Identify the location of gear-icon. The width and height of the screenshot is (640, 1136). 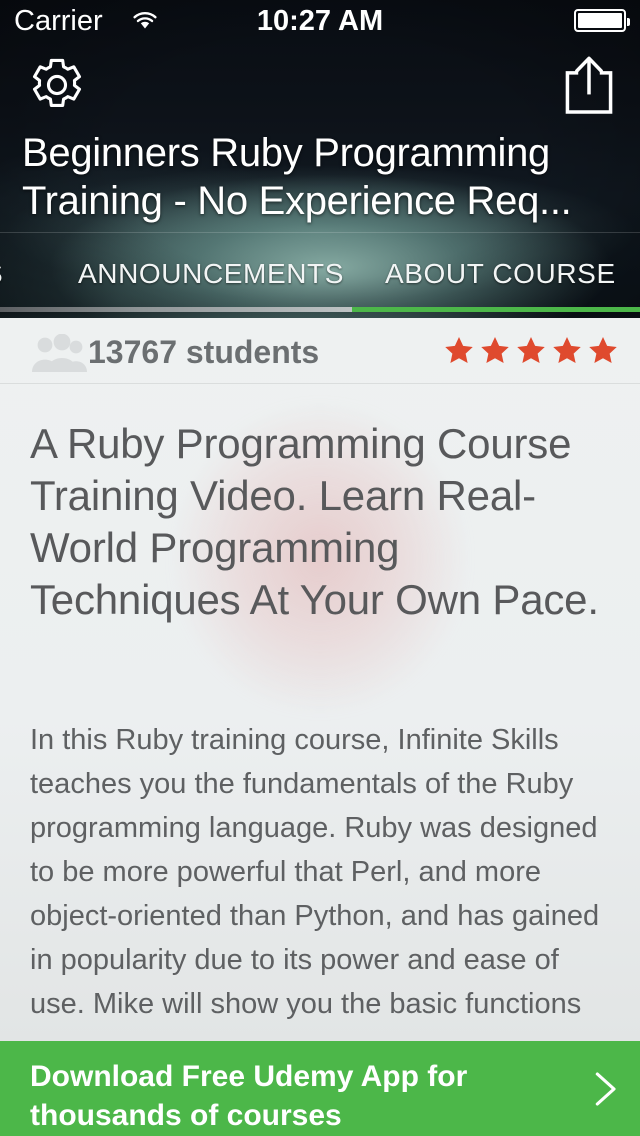
(57, 82).